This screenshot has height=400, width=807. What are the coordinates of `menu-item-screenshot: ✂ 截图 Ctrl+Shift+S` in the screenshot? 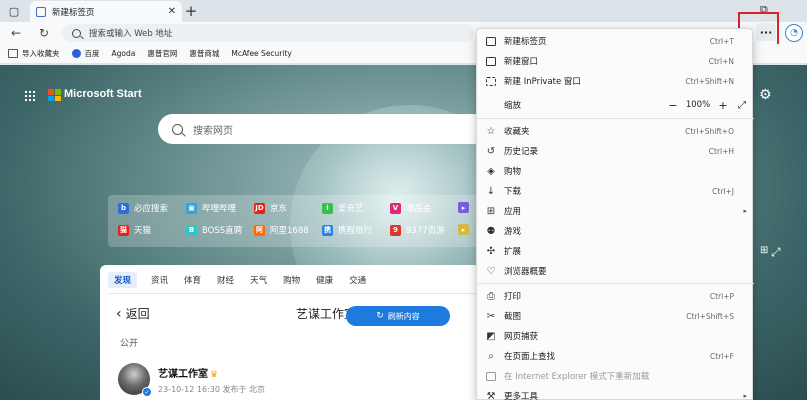 It's located at (615, 316).